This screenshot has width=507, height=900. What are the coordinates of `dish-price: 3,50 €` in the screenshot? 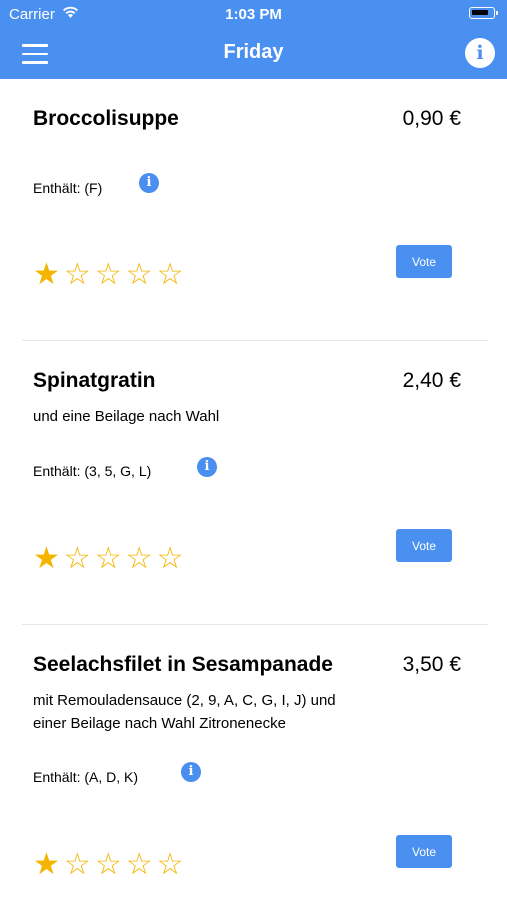 It's located at (431, 664).